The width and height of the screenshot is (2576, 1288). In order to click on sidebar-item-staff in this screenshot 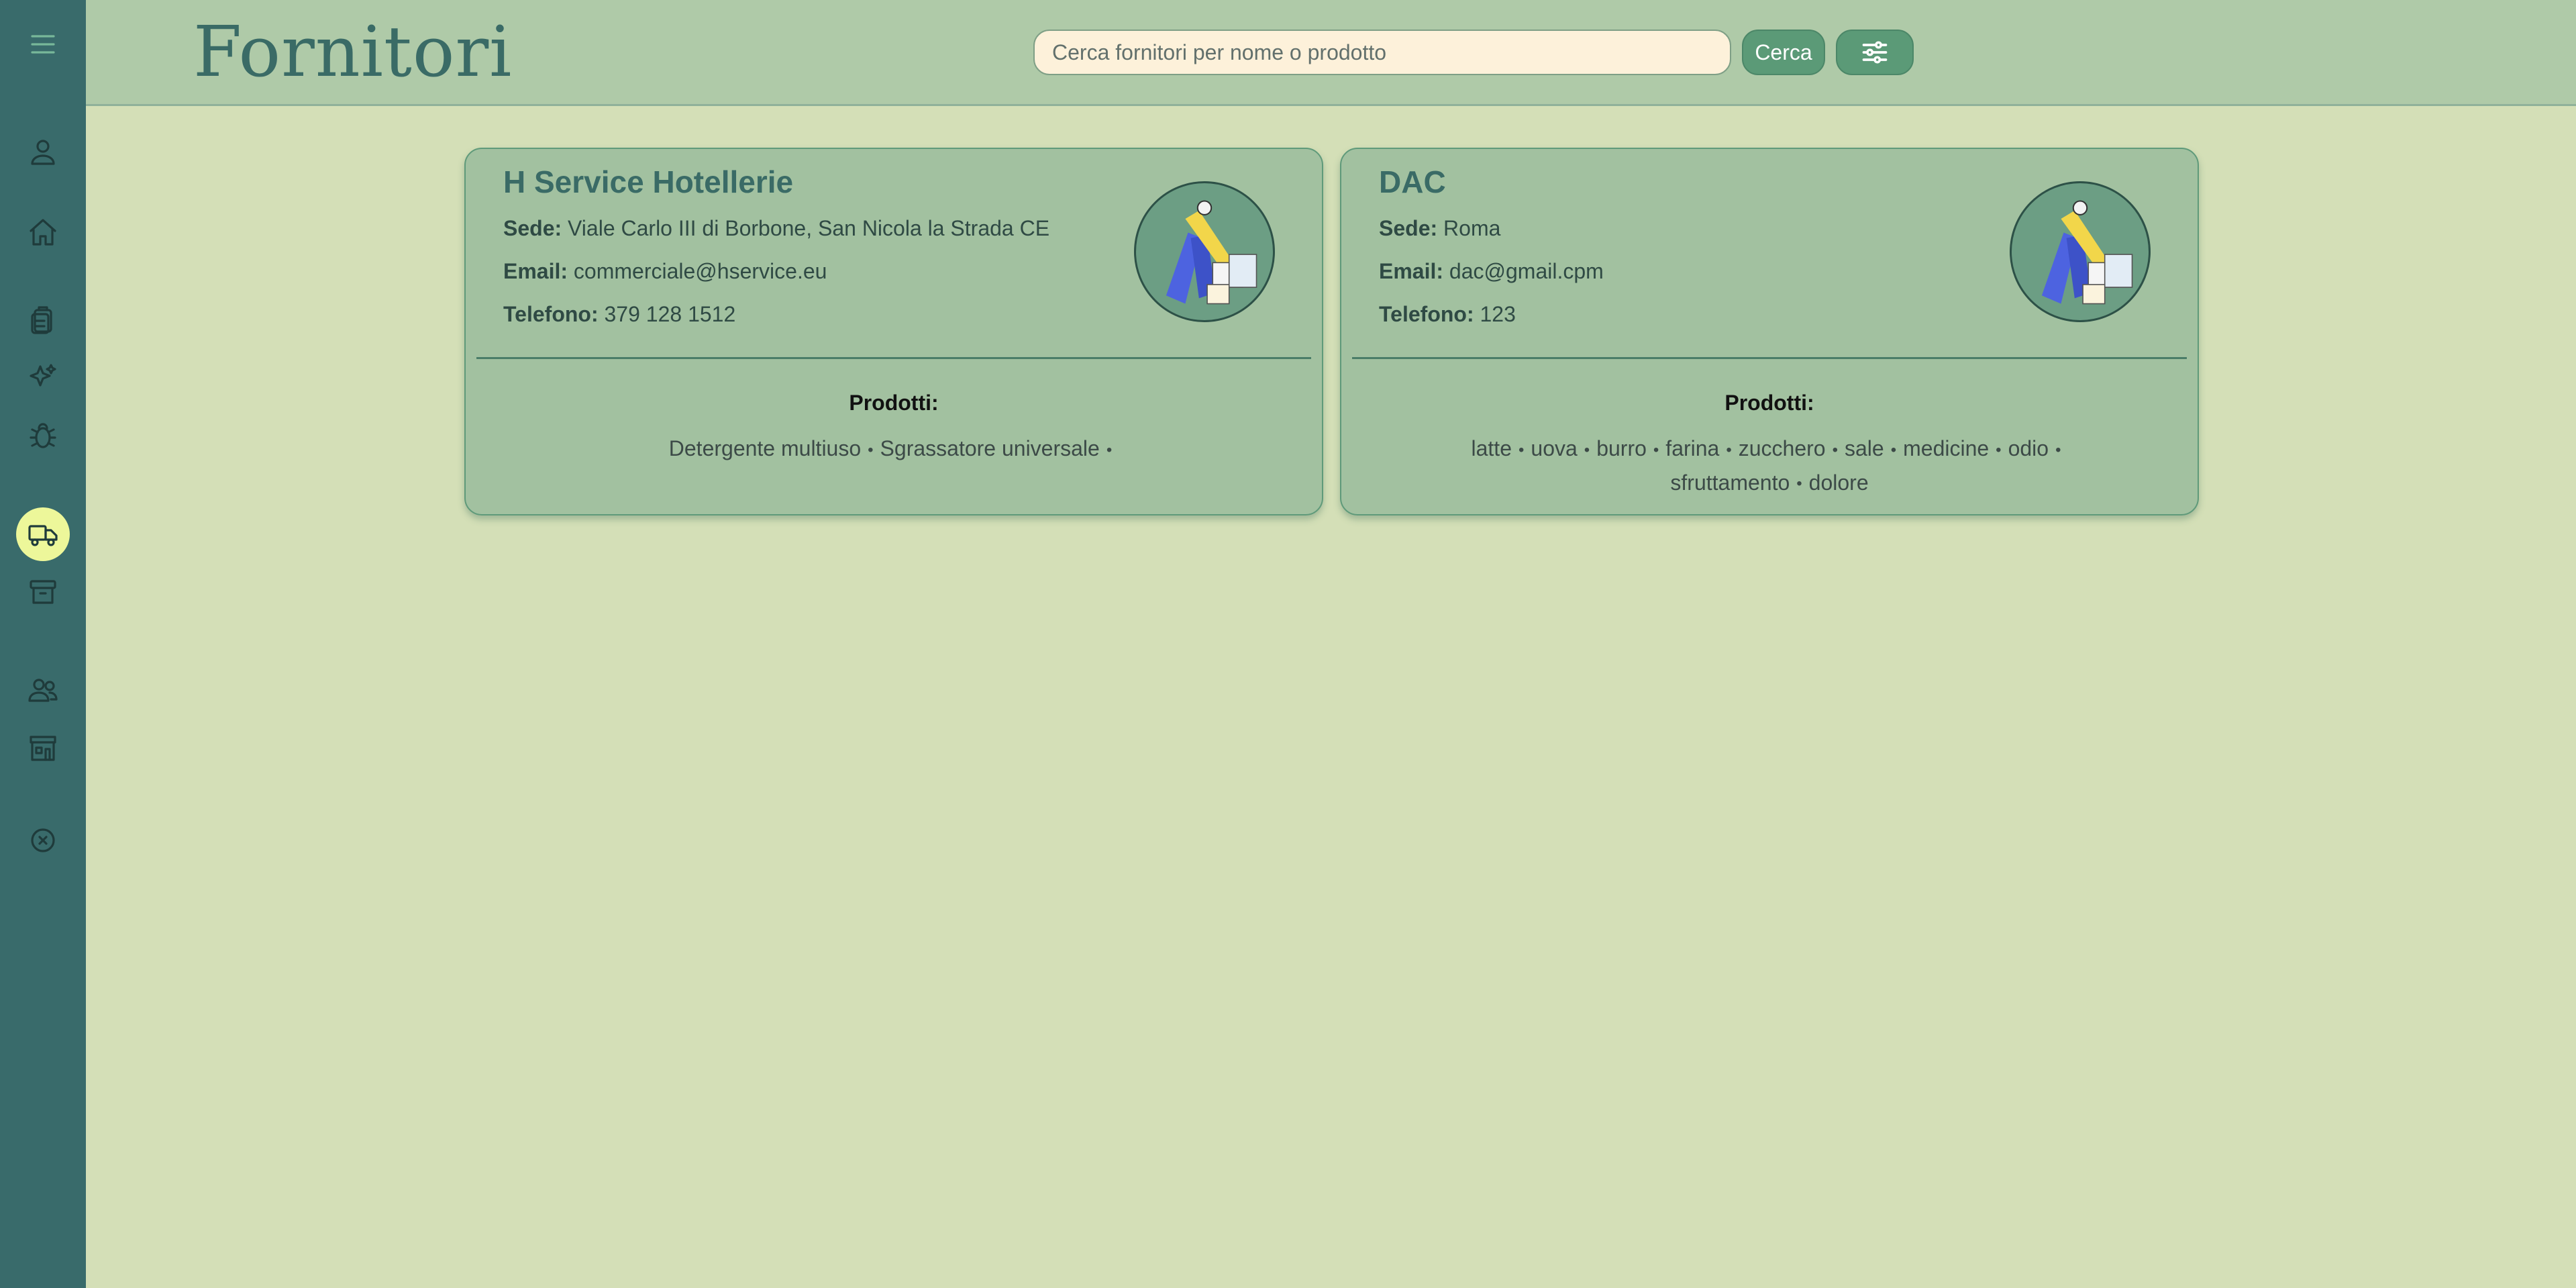, I will do `click(43, 690)`.